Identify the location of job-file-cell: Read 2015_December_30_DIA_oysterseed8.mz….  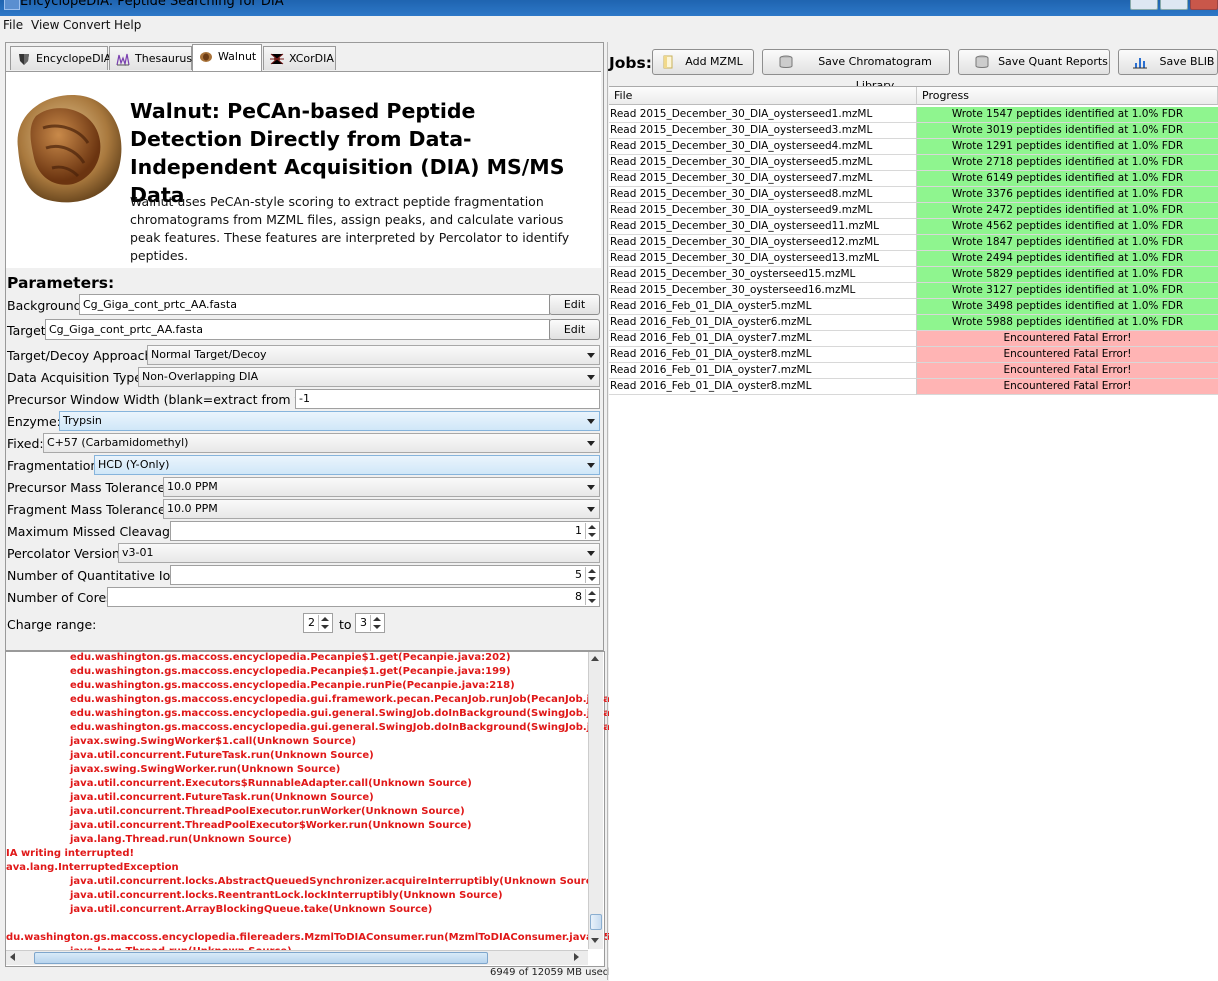
(763, 195).